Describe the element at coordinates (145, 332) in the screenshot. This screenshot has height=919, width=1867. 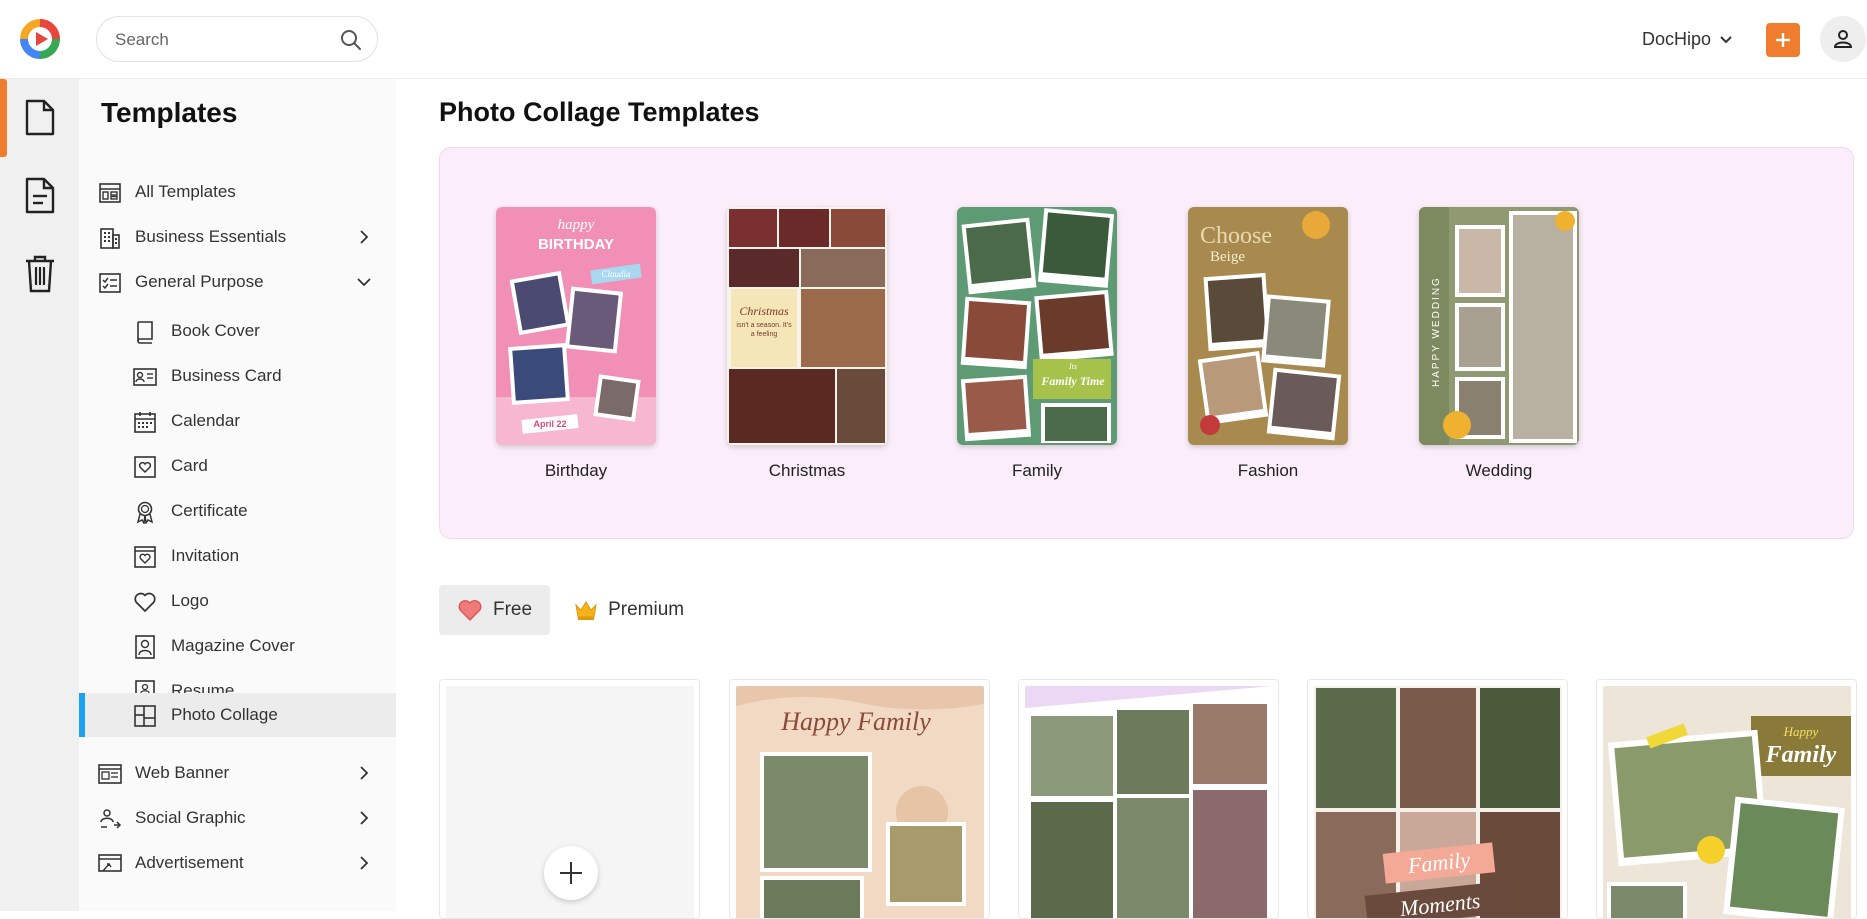
I see `book-icon` at that location.